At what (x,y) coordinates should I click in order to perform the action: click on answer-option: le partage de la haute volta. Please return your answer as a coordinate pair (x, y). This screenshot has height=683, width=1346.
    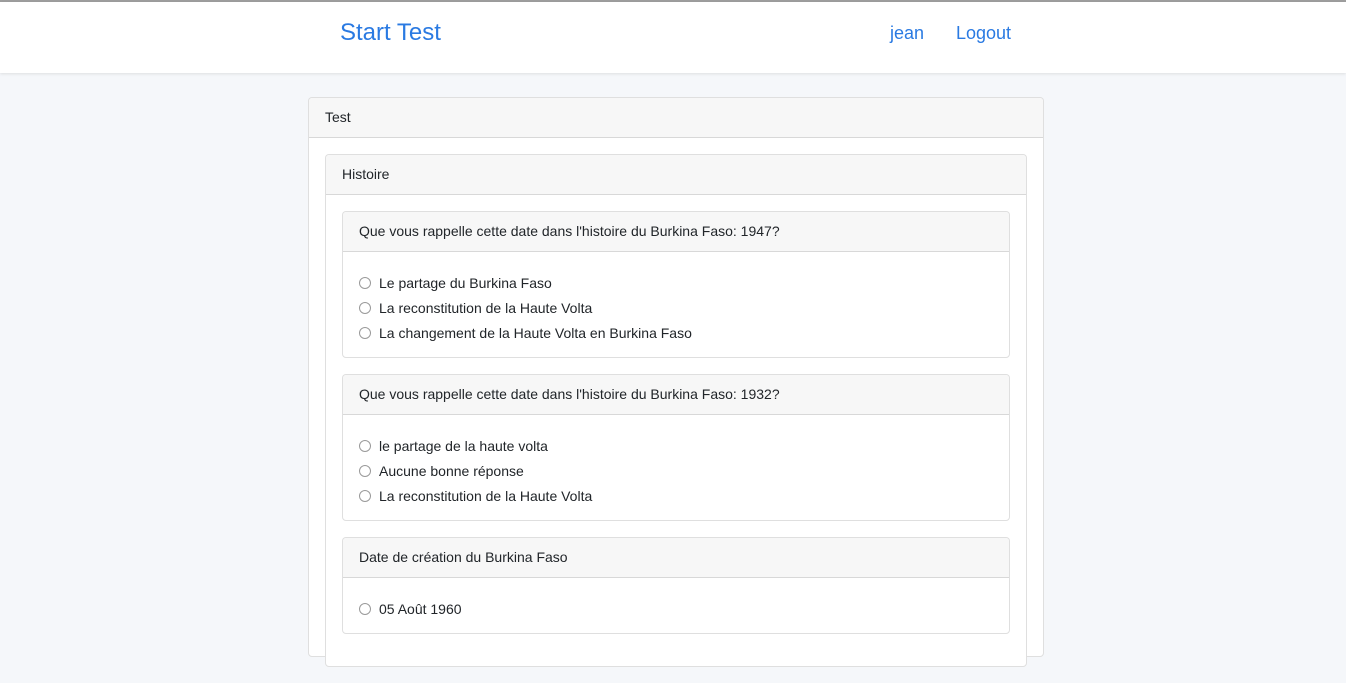
    Looking at the image, I should click on (676, 445).